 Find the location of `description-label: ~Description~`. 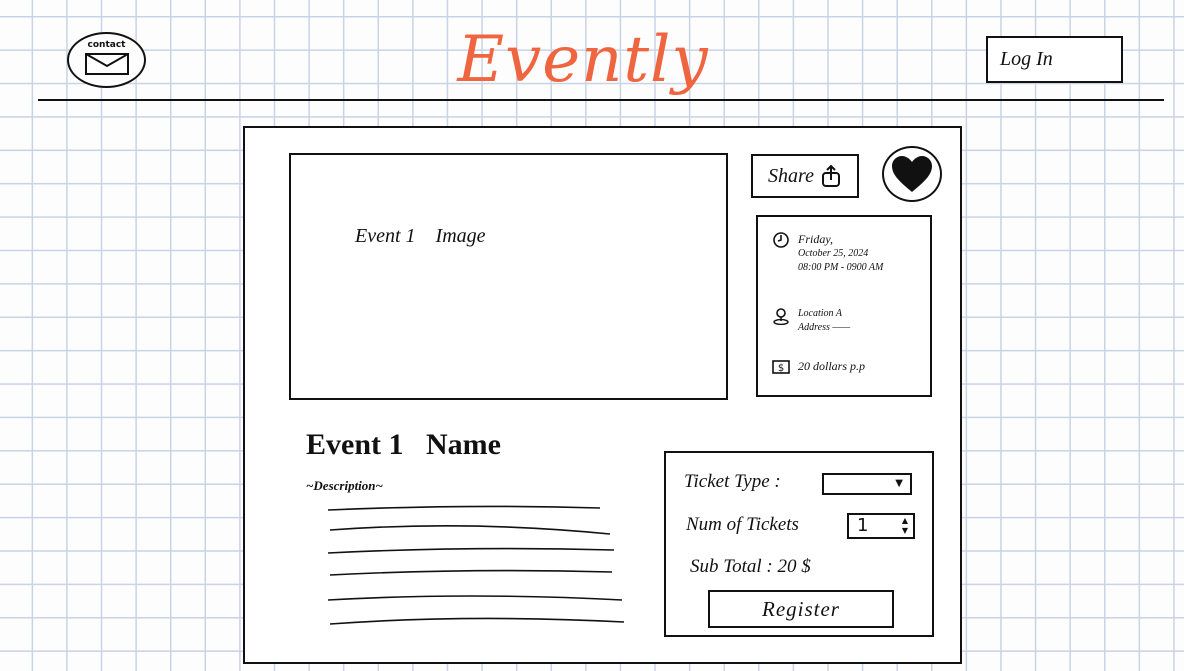

description-label: ~Description~ is located at coordinates (344, 485).